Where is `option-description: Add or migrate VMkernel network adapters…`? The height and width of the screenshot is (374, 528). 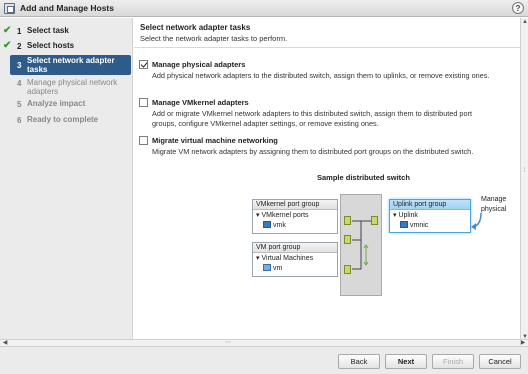
option-description: Add or migrate VMkernel network adapters… is located at coordinates (312, 118).